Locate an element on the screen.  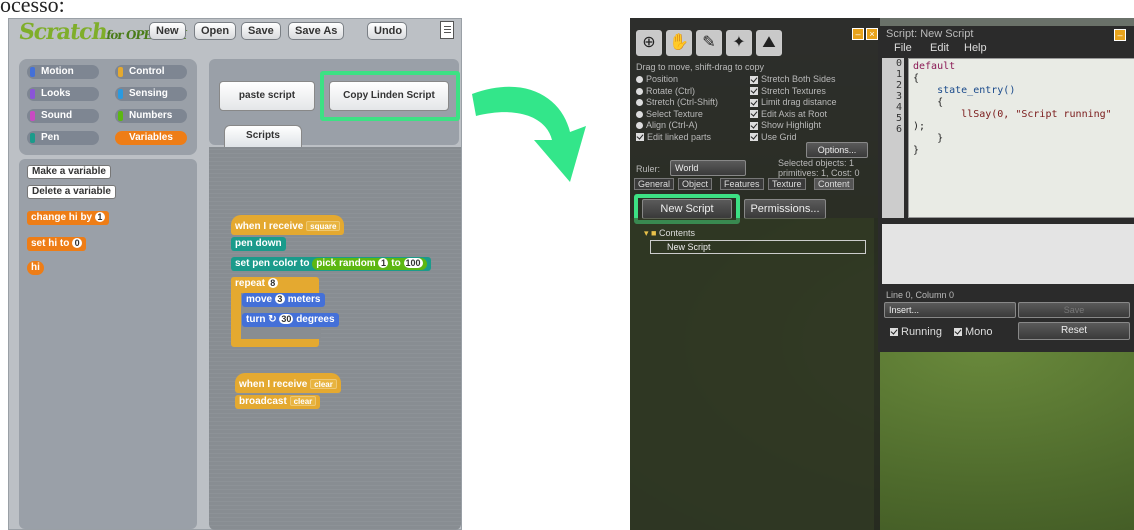
tab-content: Content is located at coordinates (834, 184).